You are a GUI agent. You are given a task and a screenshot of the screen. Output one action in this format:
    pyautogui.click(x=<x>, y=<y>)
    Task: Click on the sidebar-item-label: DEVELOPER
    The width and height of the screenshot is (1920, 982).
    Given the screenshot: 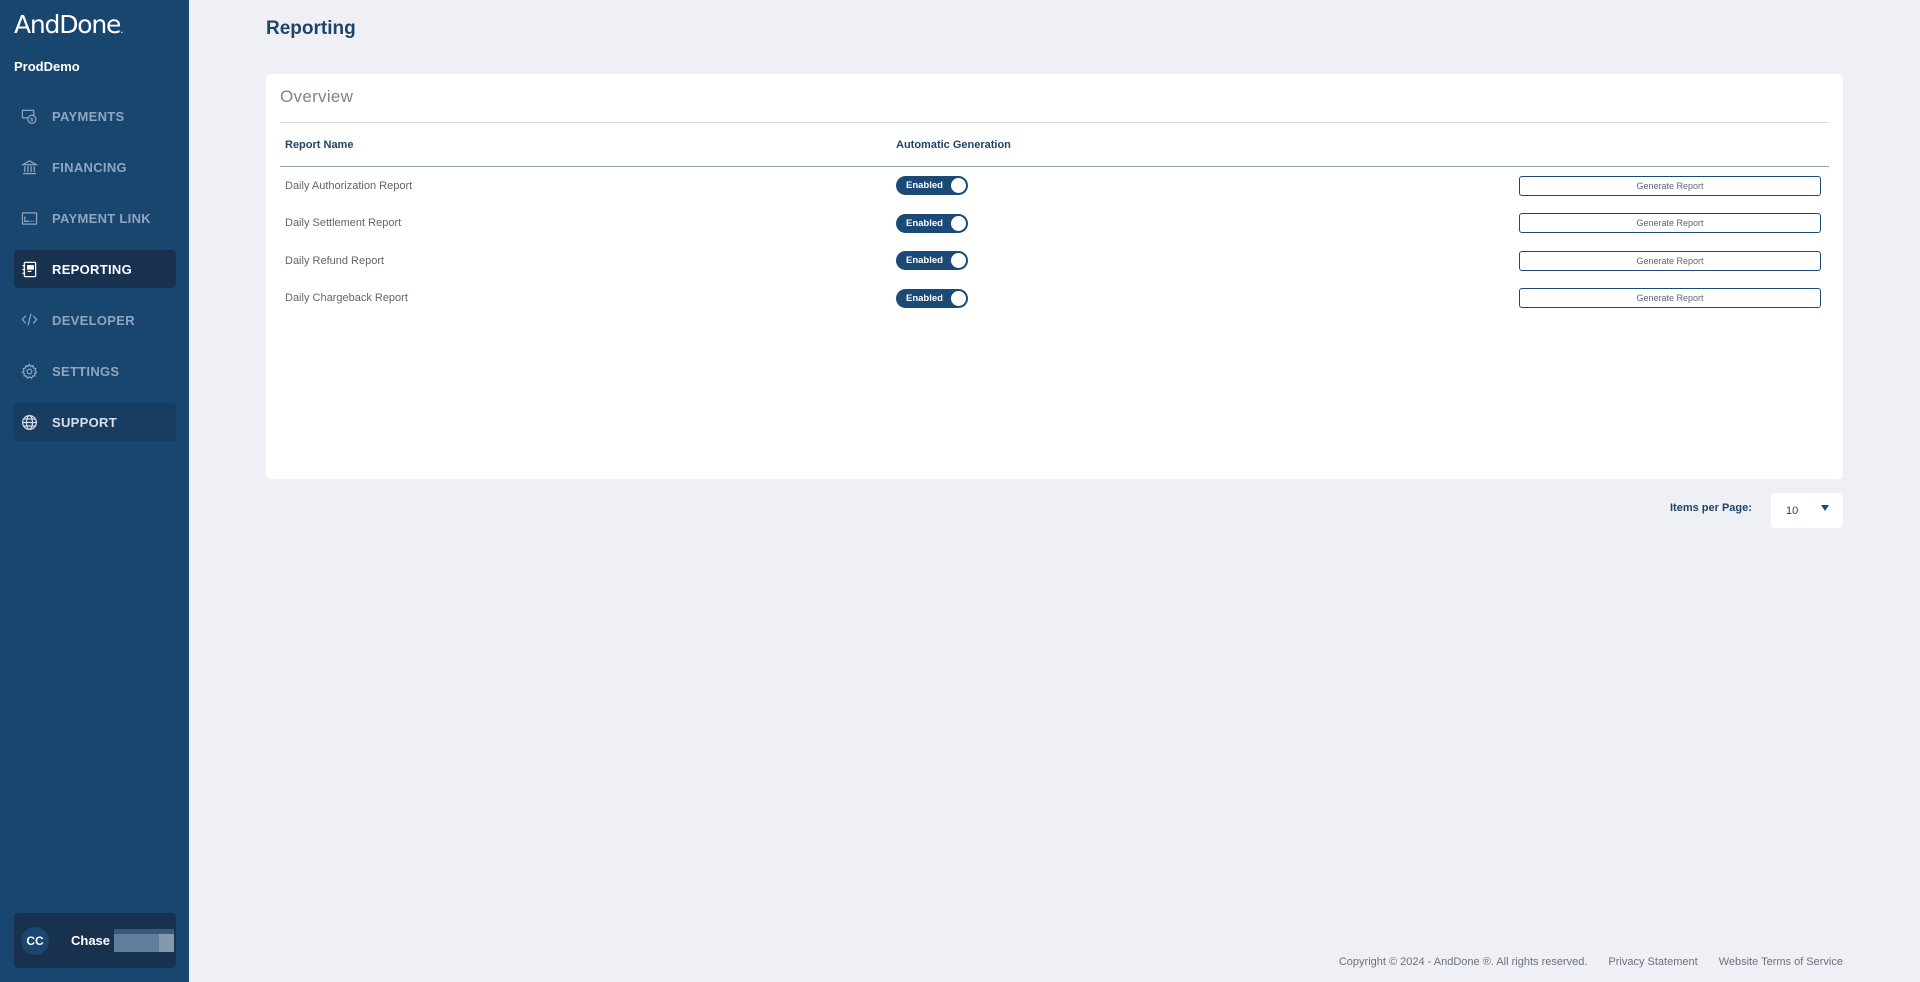 What is the action you would take?
    pyautogui.click(x=93, y=320)
    